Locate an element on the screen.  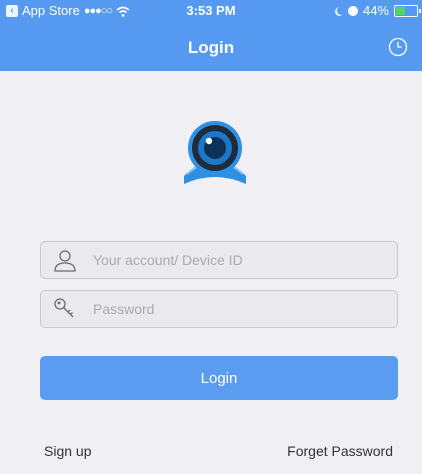
password-input is located at coordinates (245, 309).